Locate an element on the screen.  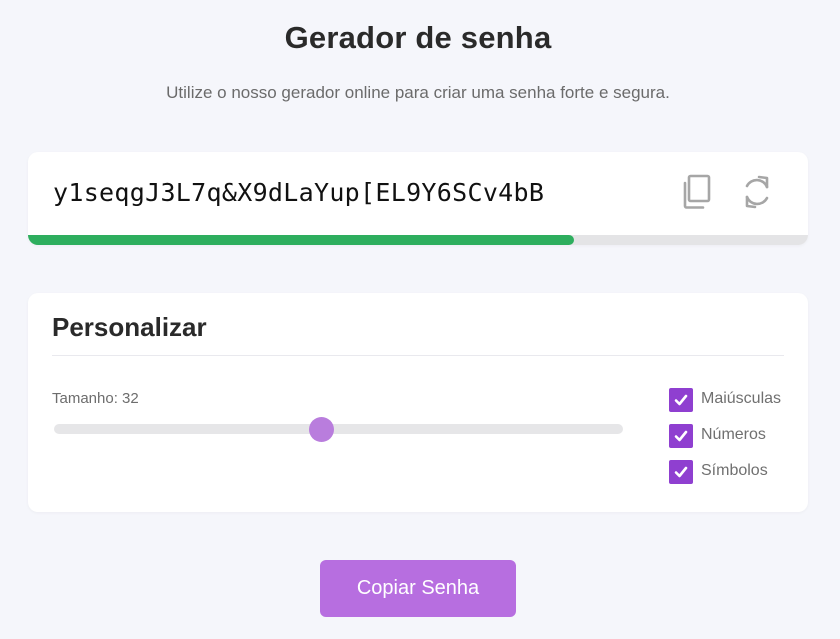
copy-button is located at coordinates (697, 192).